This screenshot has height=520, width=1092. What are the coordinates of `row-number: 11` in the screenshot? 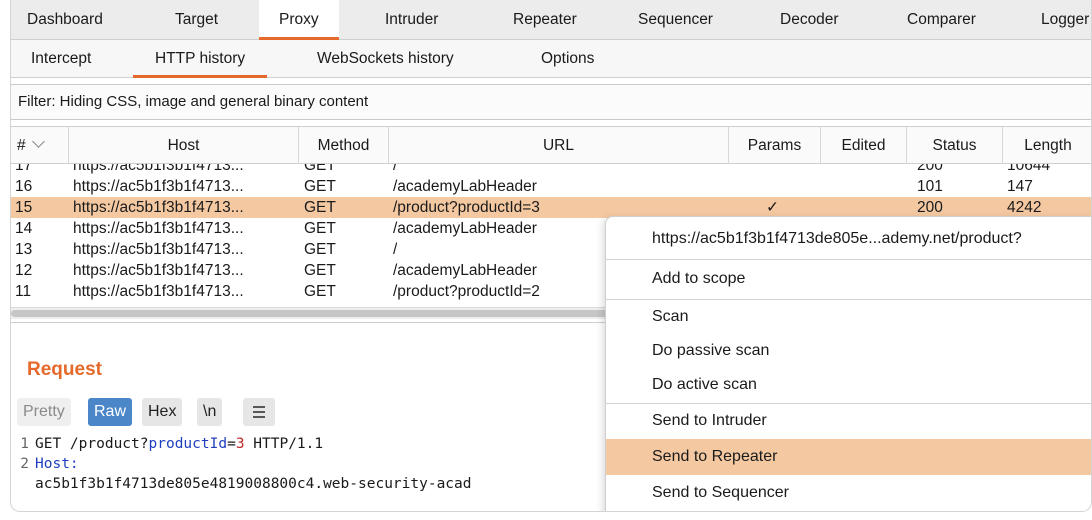 It's located at (23, 291).